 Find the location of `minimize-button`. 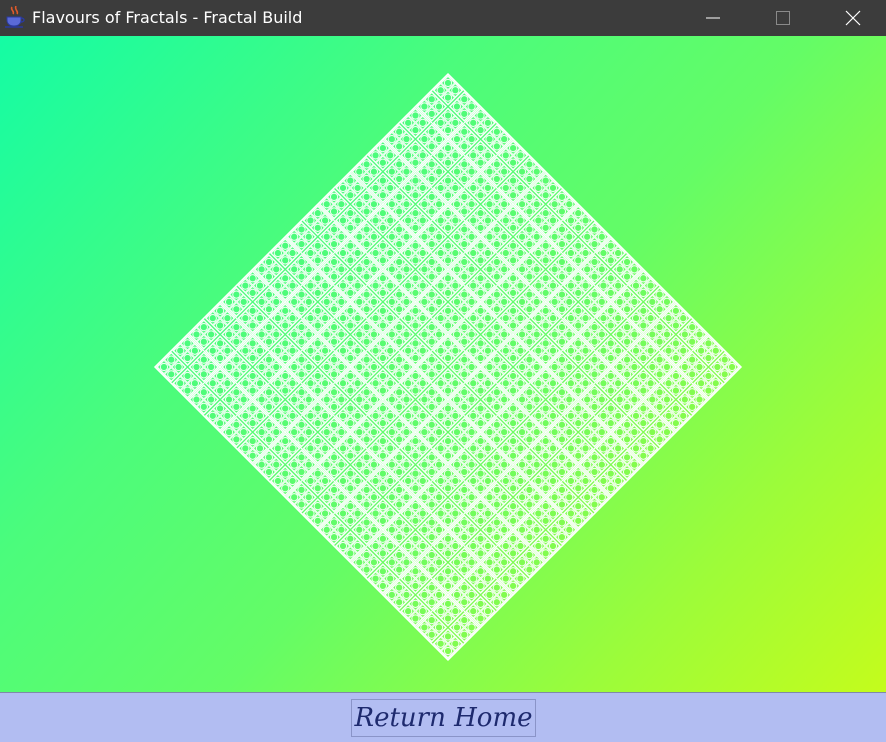

minimize-button is located at coordinates (713, 18).